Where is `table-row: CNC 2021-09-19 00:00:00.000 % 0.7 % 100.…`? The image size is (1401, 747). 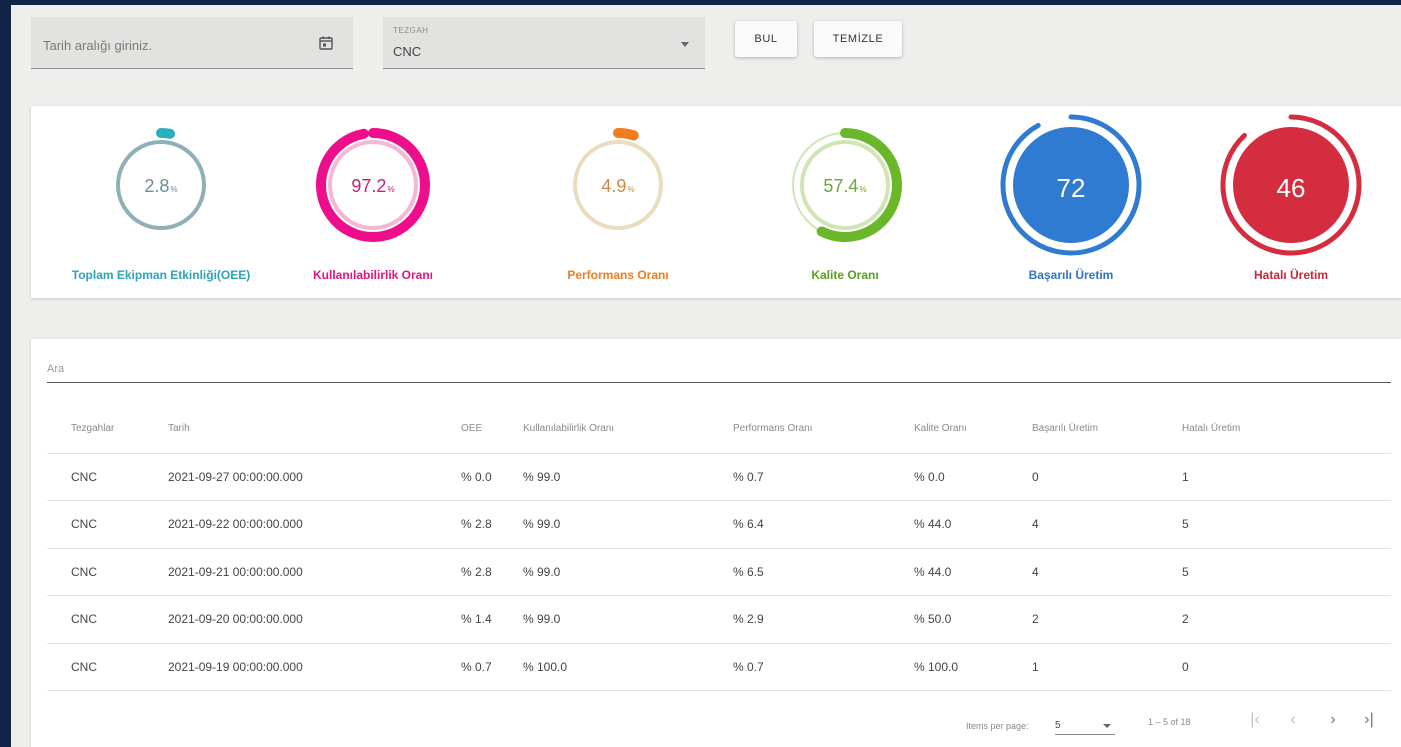
table-row: CNC 2021-09-19 00:00:00.000 % 0.7 % 100.… is located at coordinates (719, 667).